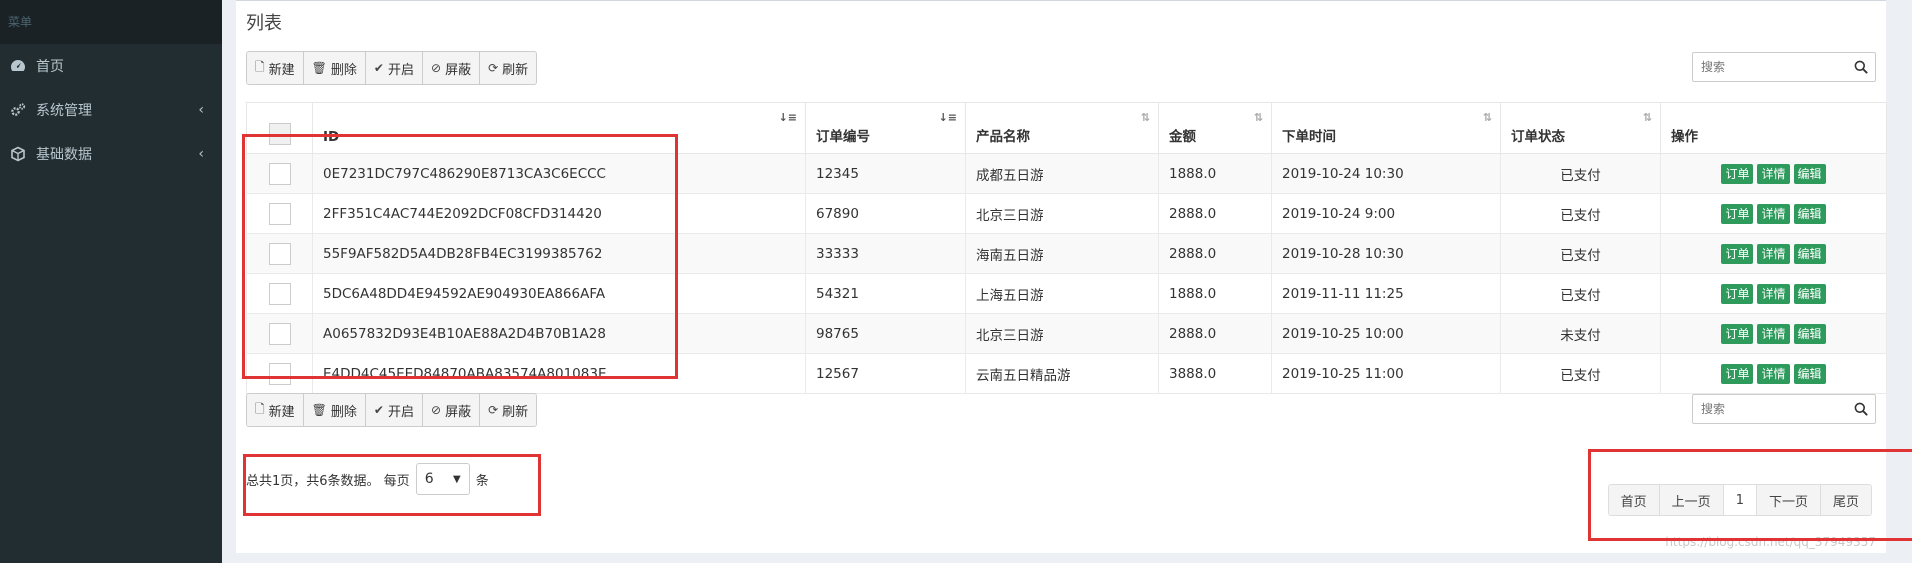 The image size is (1912, 563). Describe the element at coordinates (1062, 253) in the screenshot. I see `cell-product: 海南五日游` at that location.